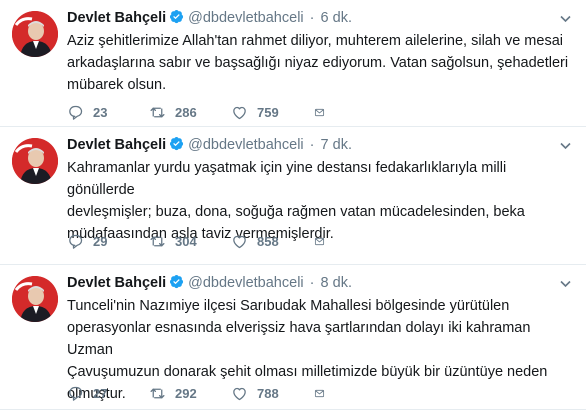  I want to click on like-button: 788, so click(272, 393).